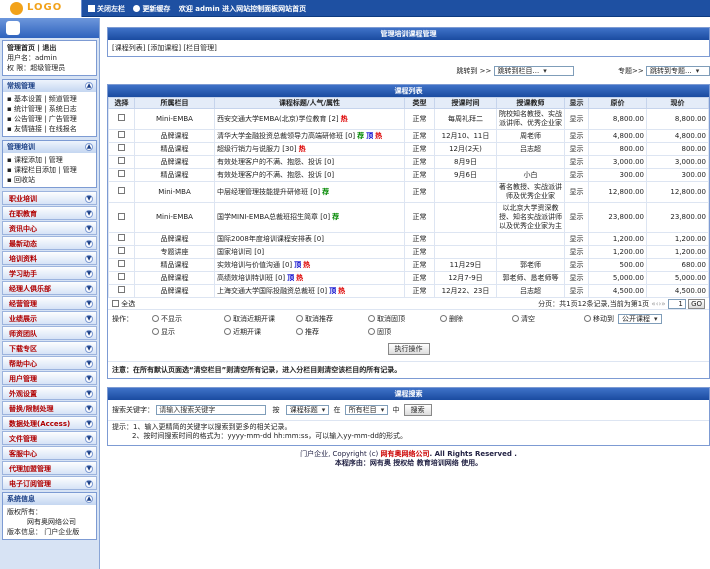 The height and width of the screenshot is (569, 710). What do you see at coordinates (49, 468) in the screenshot?
I see `sidebar-menu-item: 代理加盟管理 ▼` at bounding box center [49, 468].